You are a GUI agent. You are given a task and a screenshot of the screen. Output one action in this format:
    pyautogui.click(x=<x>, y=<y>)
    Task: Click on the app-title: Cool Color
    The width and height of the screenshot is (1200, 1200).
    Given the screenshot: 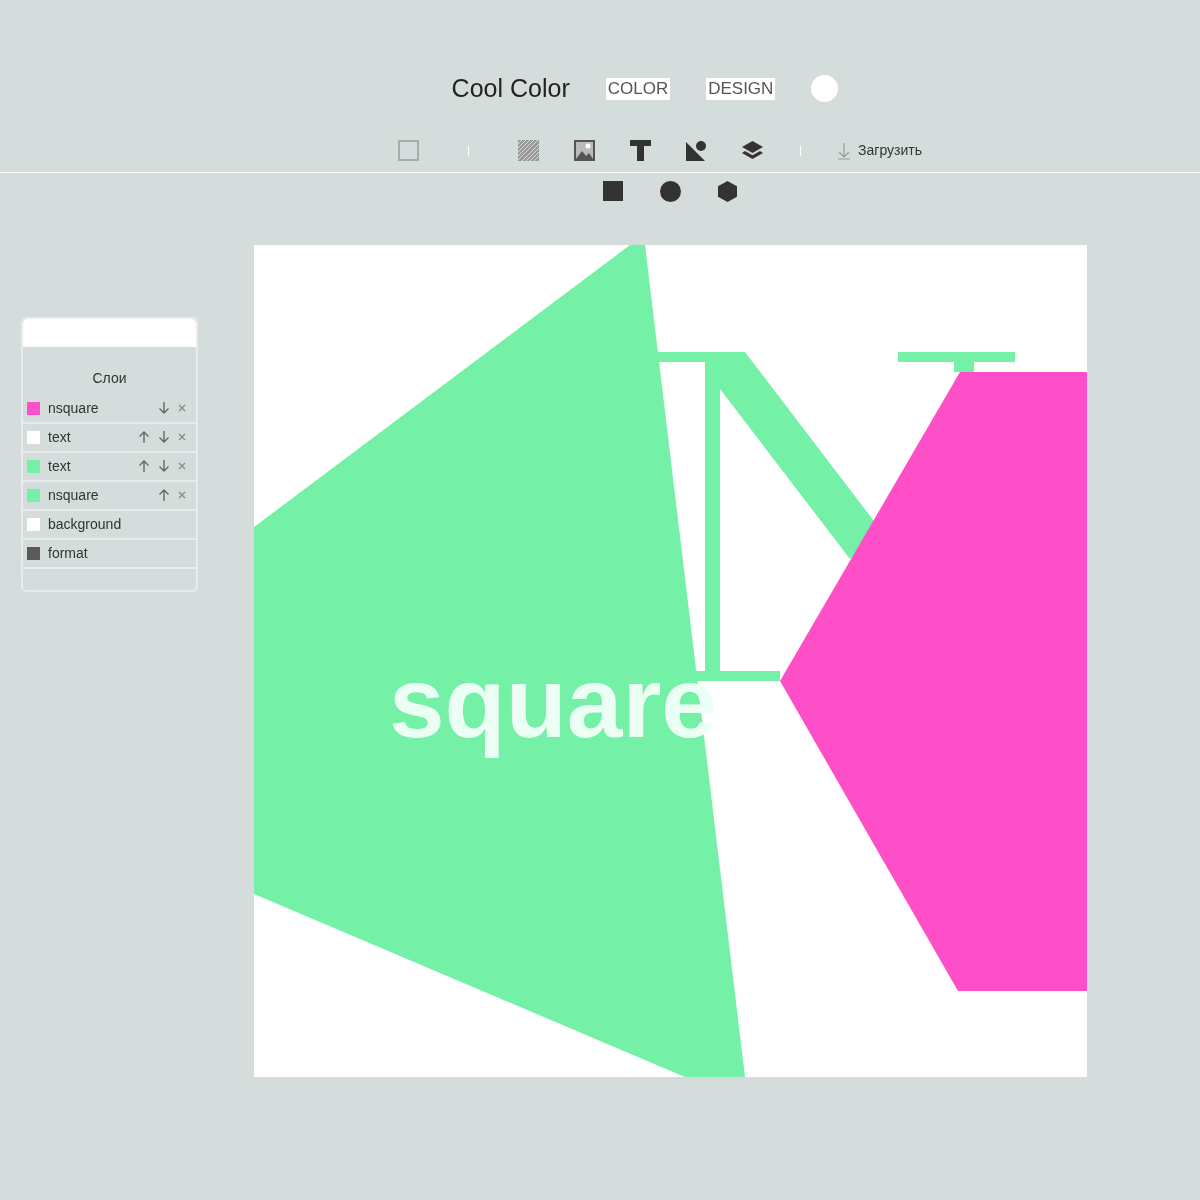 What is the action you would take?
    pyautogui.click(x=510, y=88)
    